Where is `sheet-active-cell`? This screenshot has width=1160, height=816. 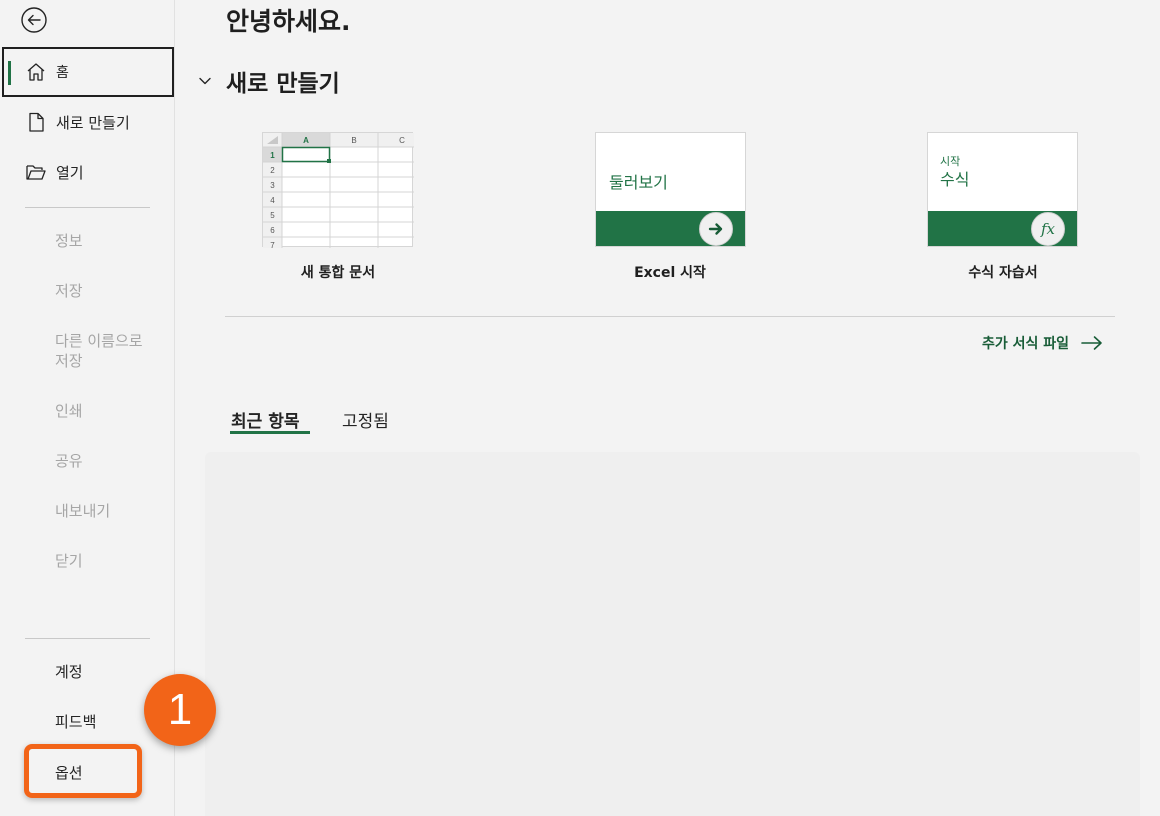 sheet-active-cell is located at coordinates (306, 154).